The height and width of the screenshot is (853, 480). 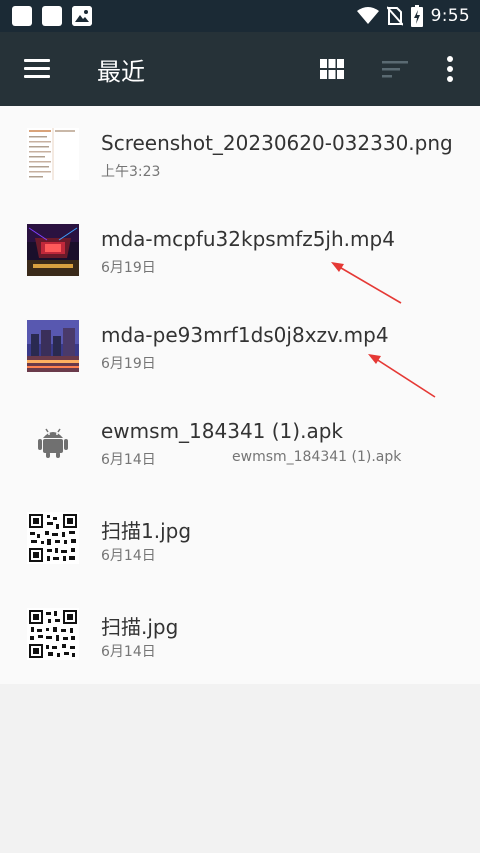 I want to click on grid-view-icon, so click(x=332, y=69).